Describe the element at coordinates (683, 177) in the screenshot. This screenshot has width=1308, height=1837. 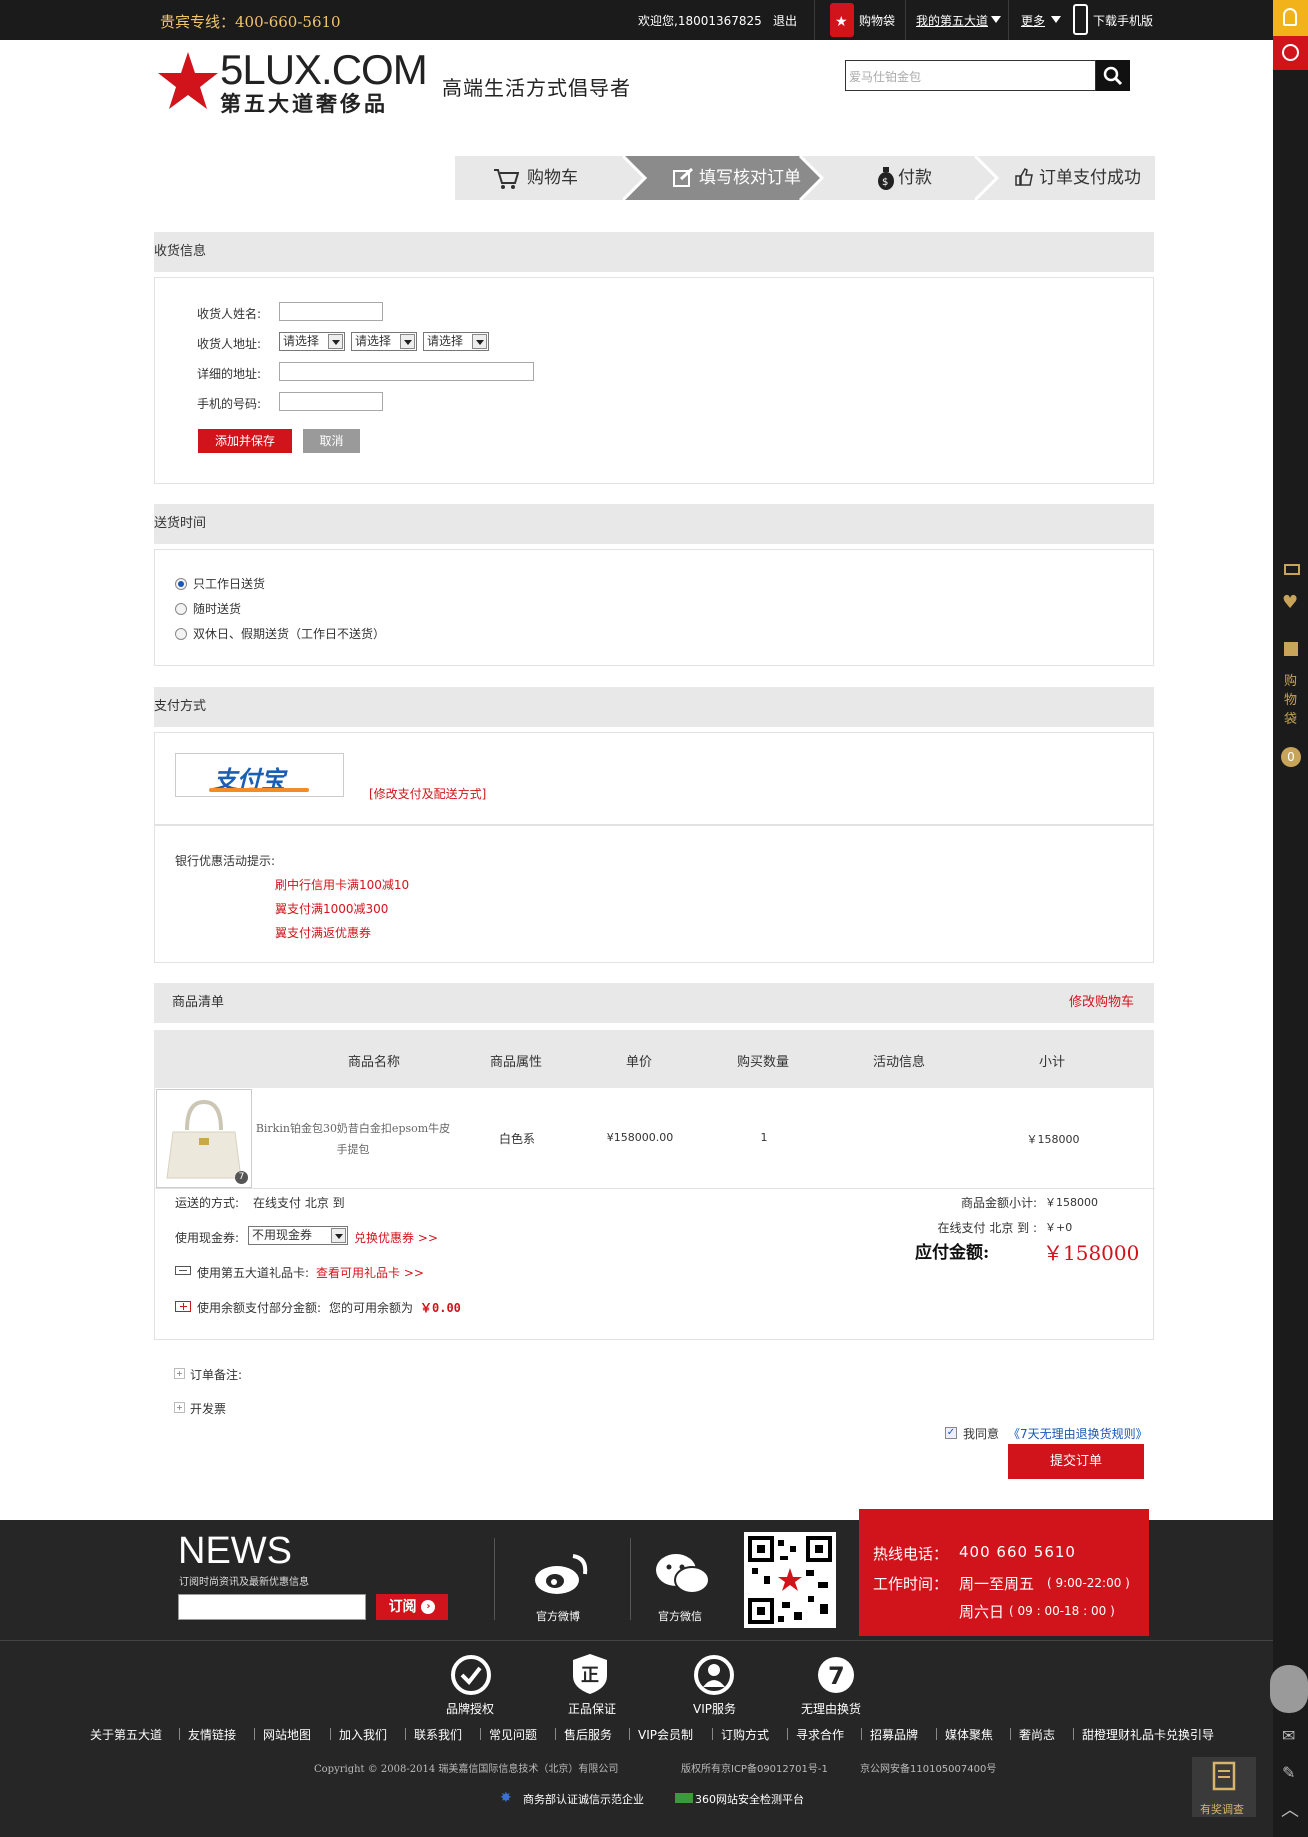
I see `edit-icon` at that location.